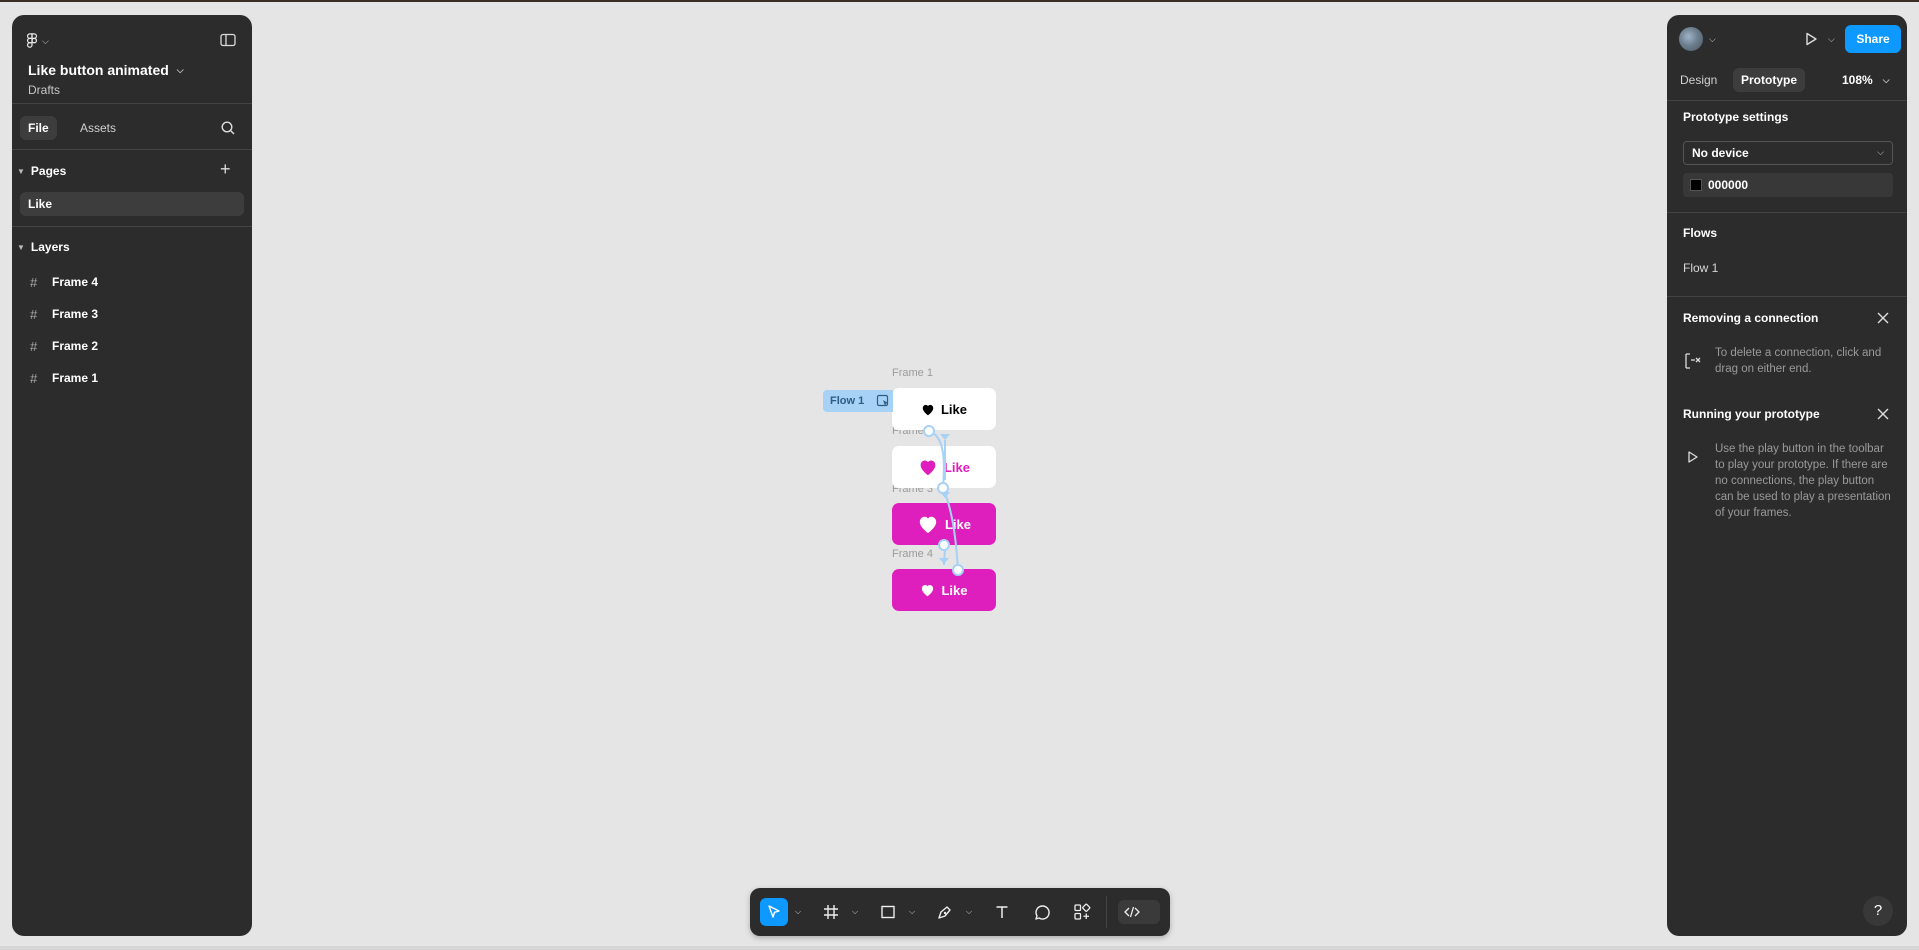 This screenshot has height=950, width=1919. What do you see at coordinates (945, 495) in the screenshot?
I see `arrow-head` at bounding box center [945, 495].